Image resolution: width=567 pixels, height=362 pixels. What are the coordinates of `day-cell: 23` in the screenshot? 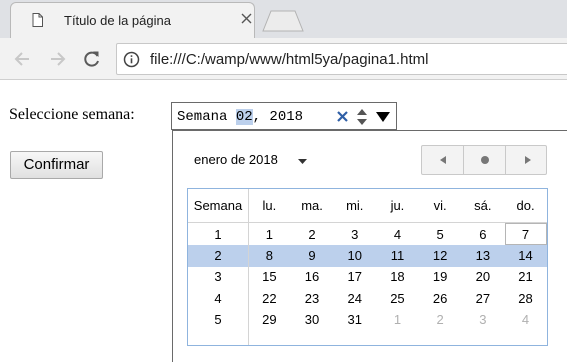 It's located at (312, 298).